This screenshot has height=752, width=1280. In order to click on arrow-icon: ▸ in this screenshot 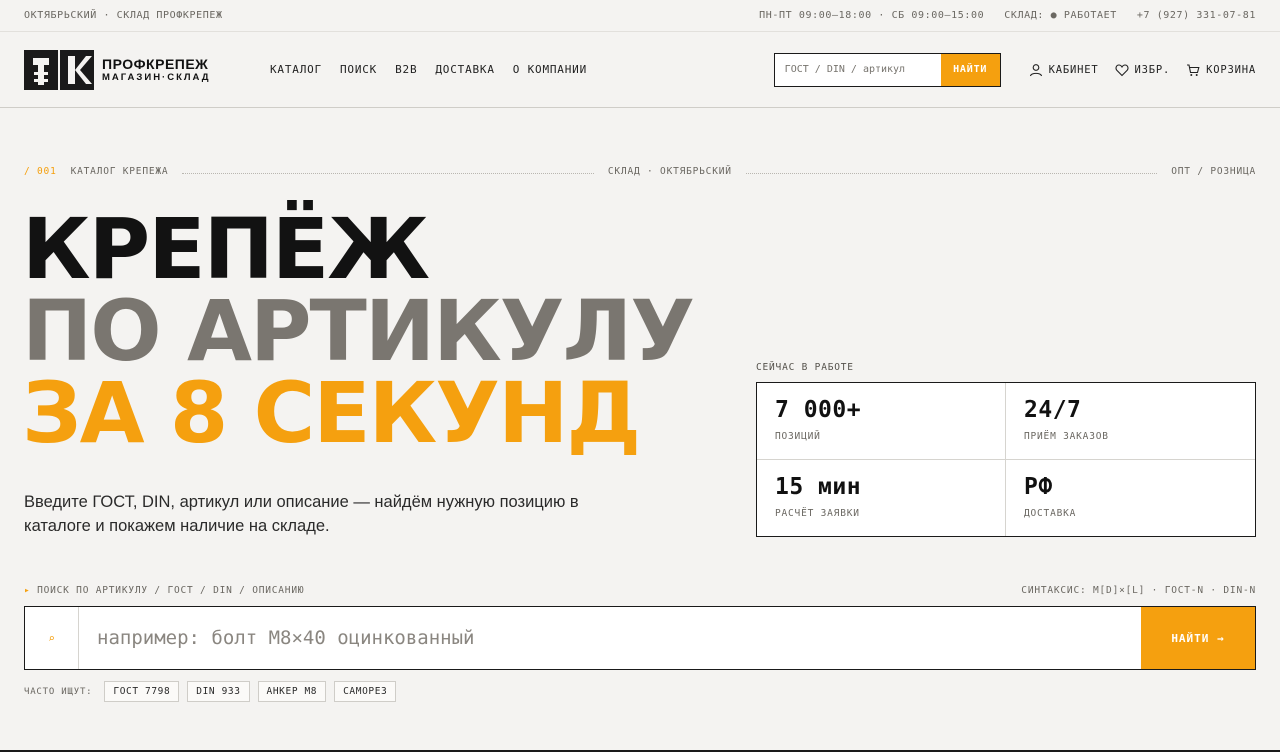, I will do `click(27, 590)`.